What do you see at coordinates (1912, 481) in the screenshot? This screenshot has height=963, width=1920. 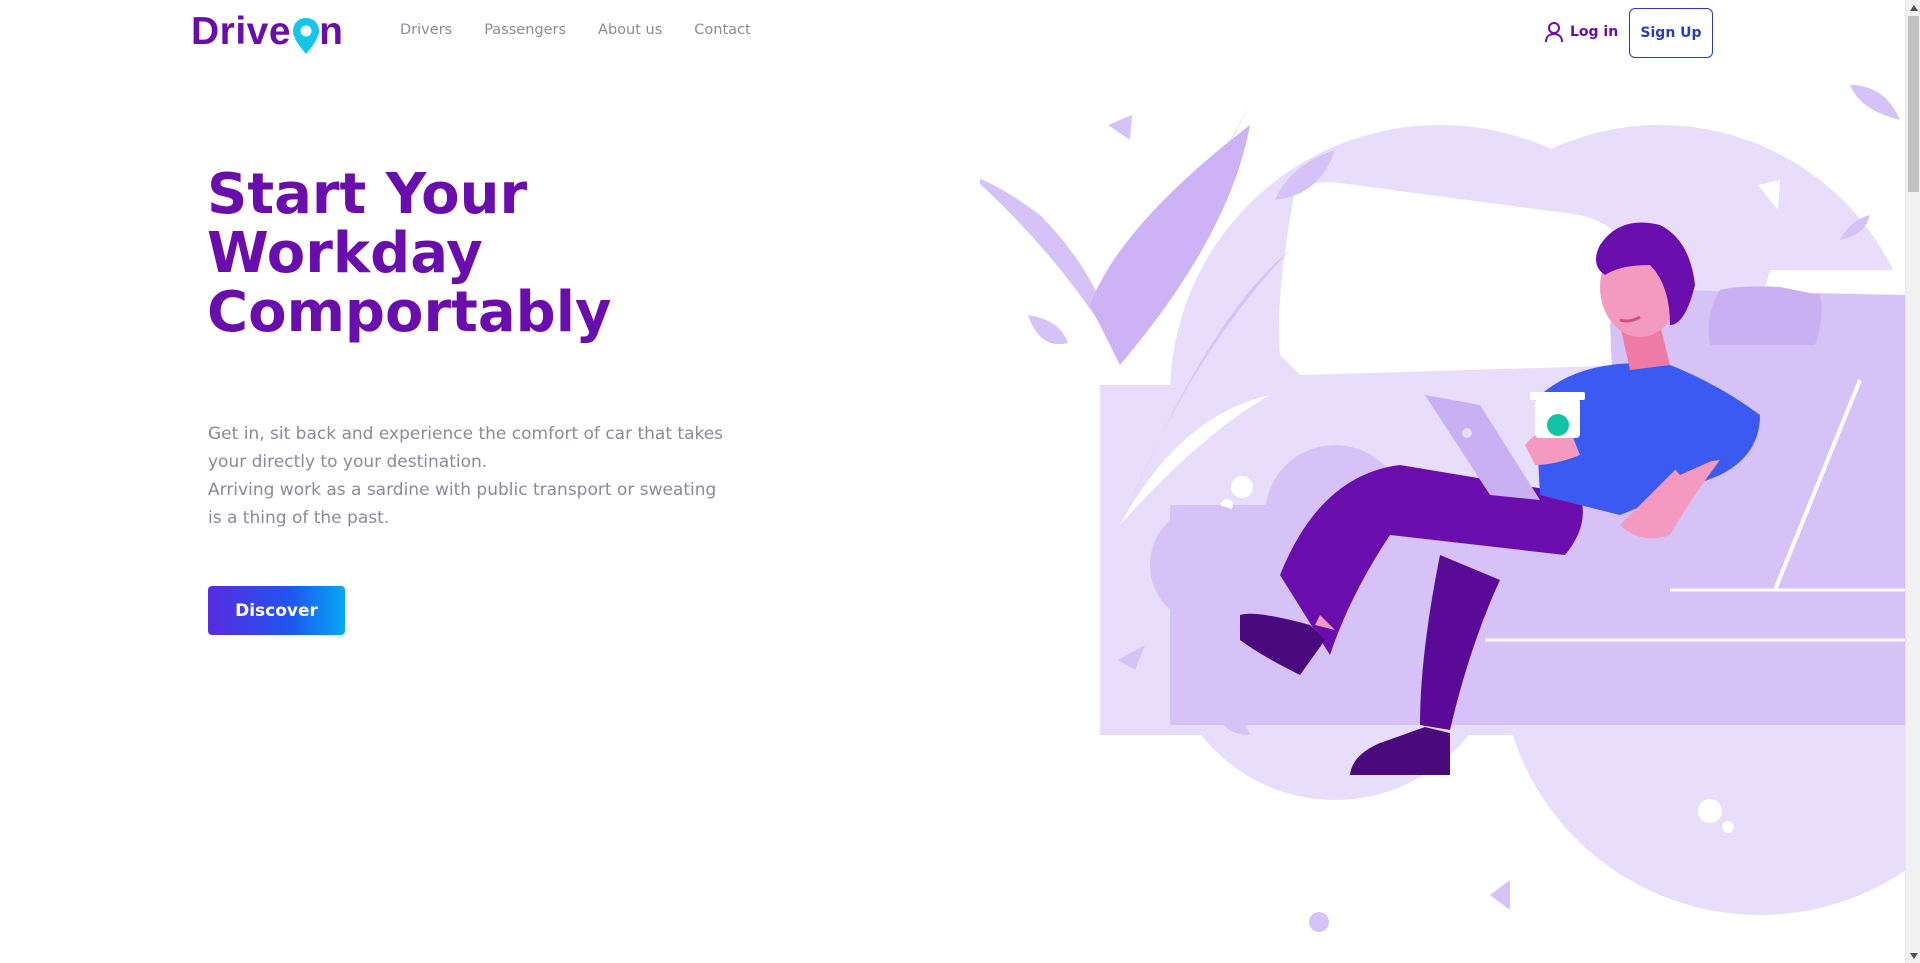 I see `vertical-scrollbar` at bounding box center [1912, 481].